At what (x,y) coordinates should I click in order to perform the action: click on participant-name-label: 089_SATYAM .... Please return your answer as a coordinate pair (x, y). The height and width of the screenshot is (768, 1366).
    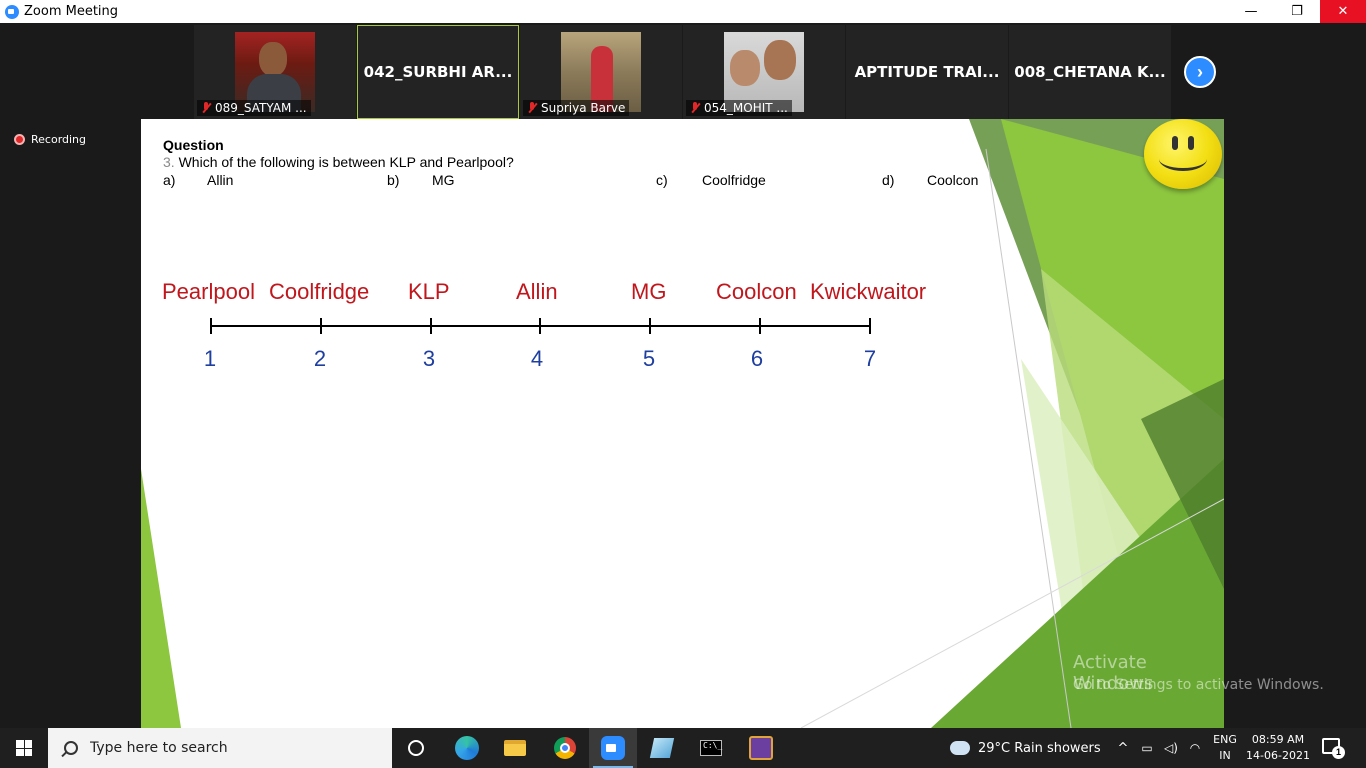
    Looking at the image, I should click on (254, 108).